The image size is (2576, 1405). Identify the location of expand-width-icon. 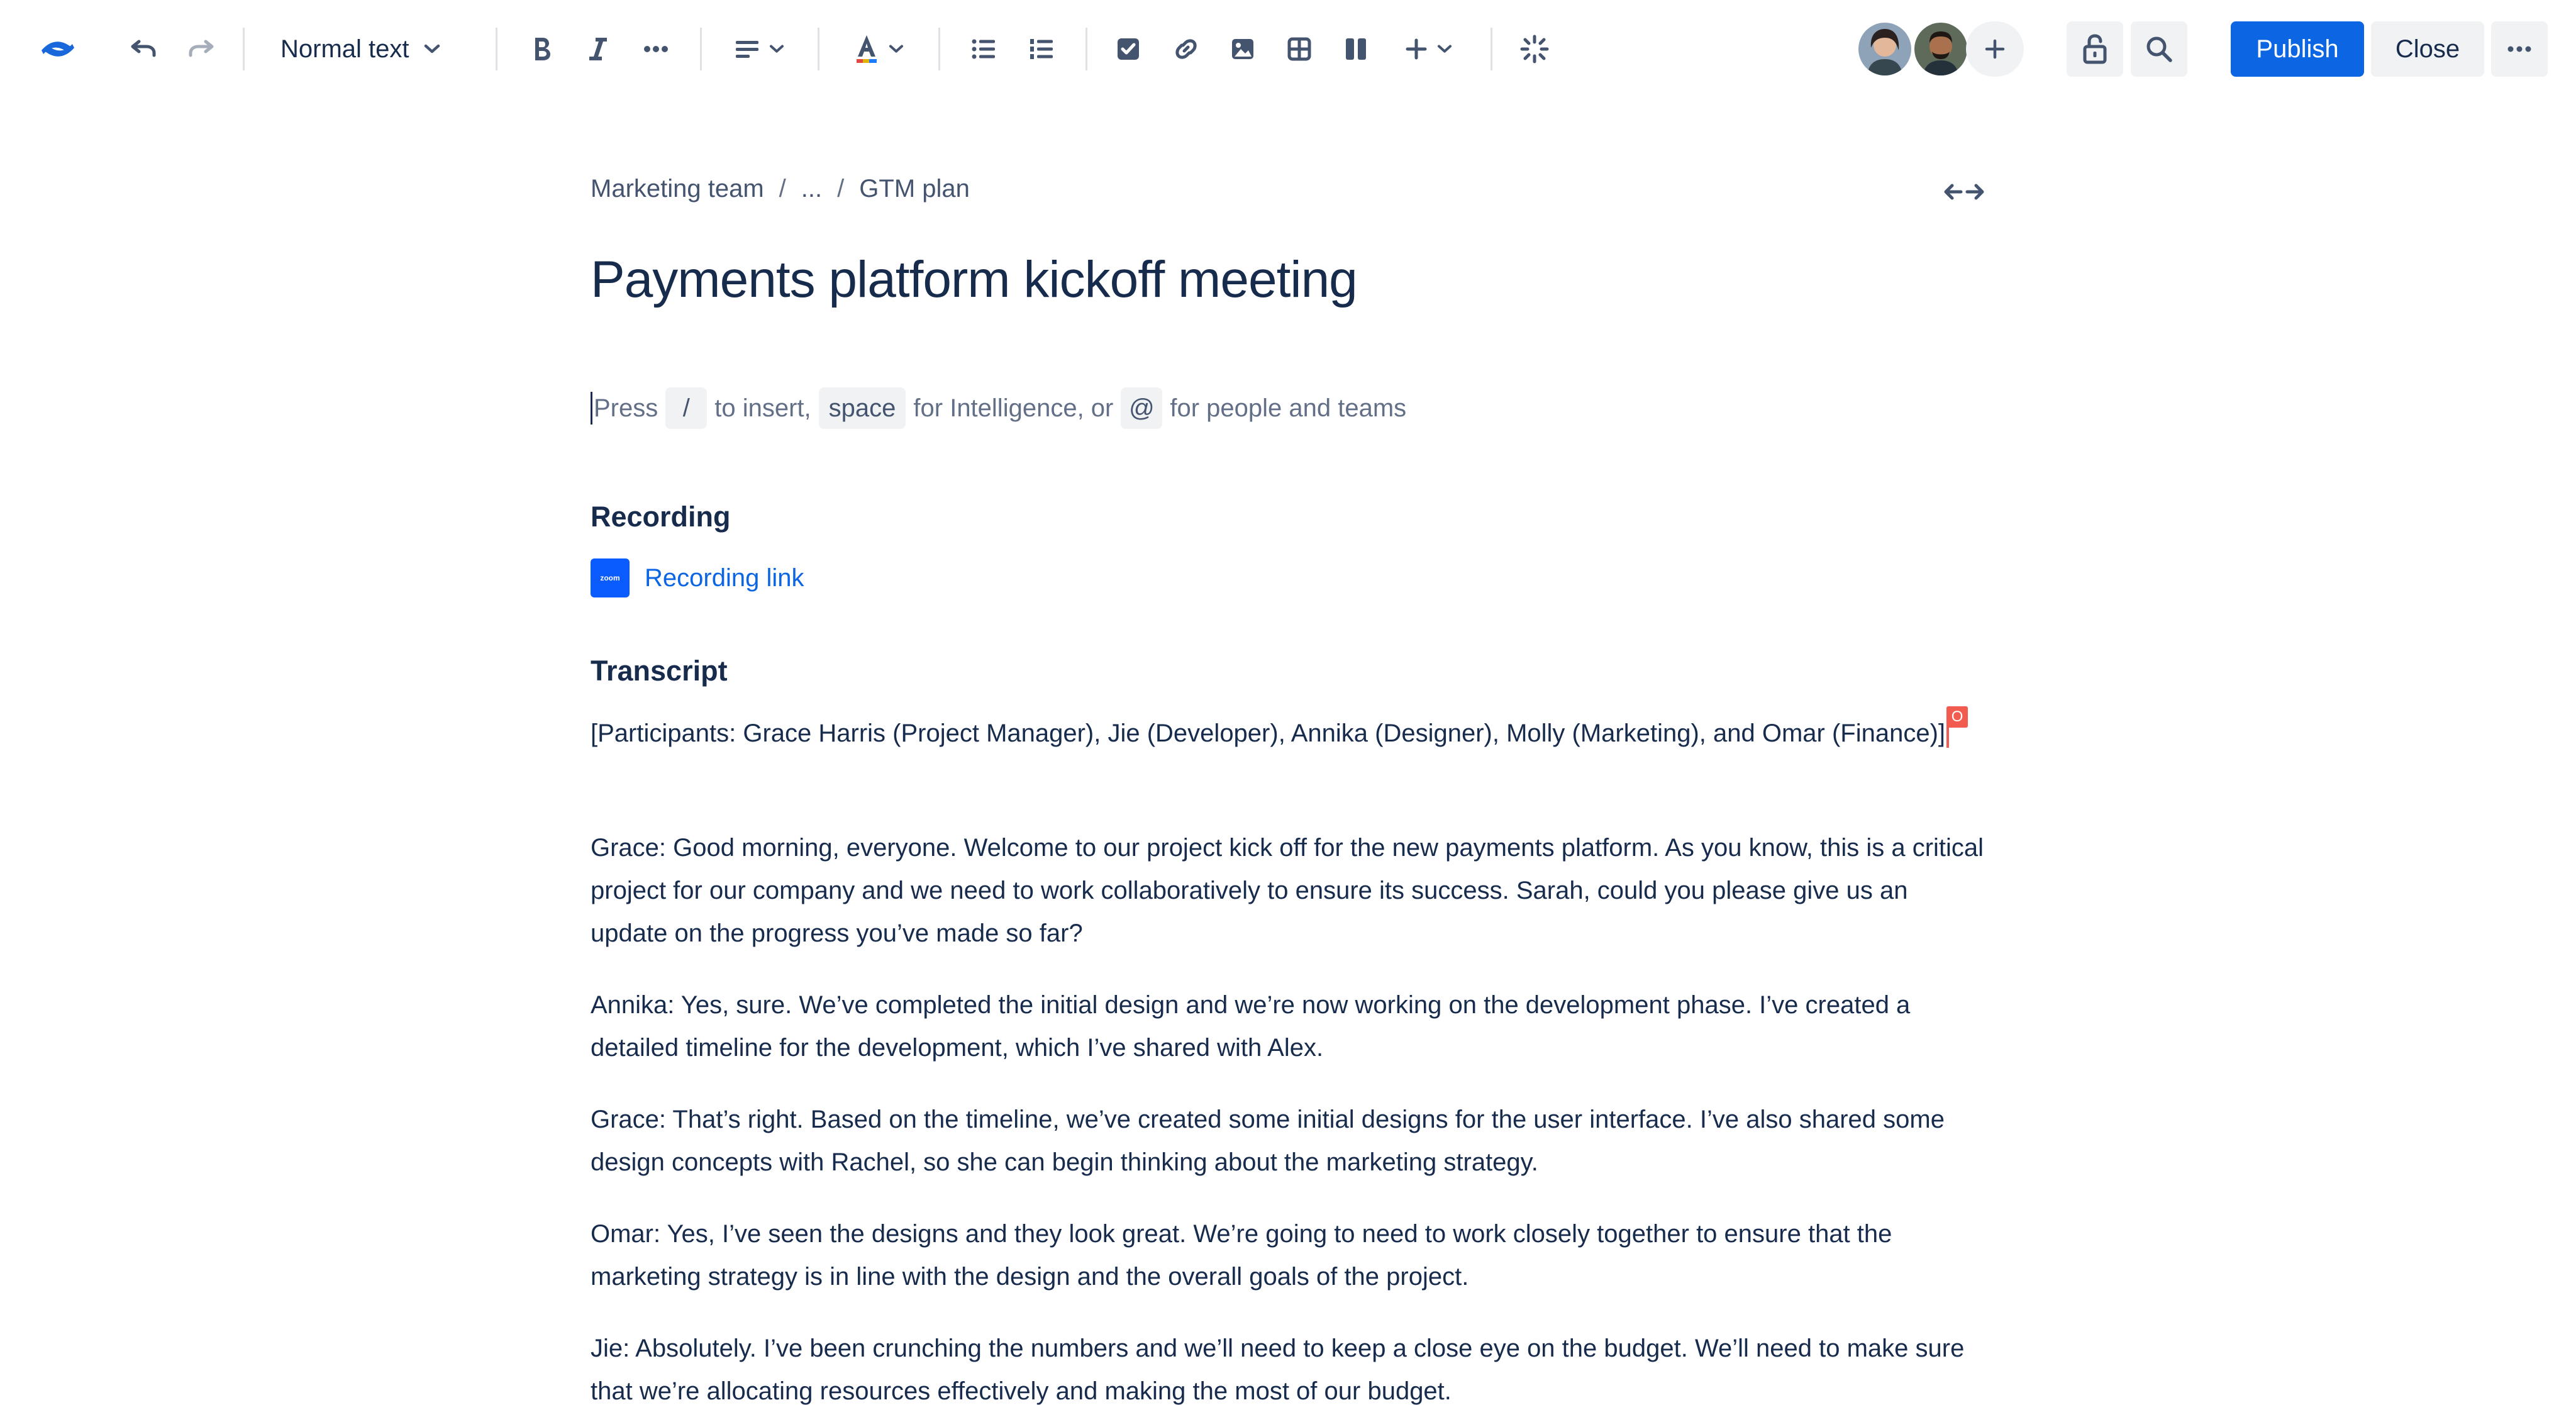
(1964, 193).